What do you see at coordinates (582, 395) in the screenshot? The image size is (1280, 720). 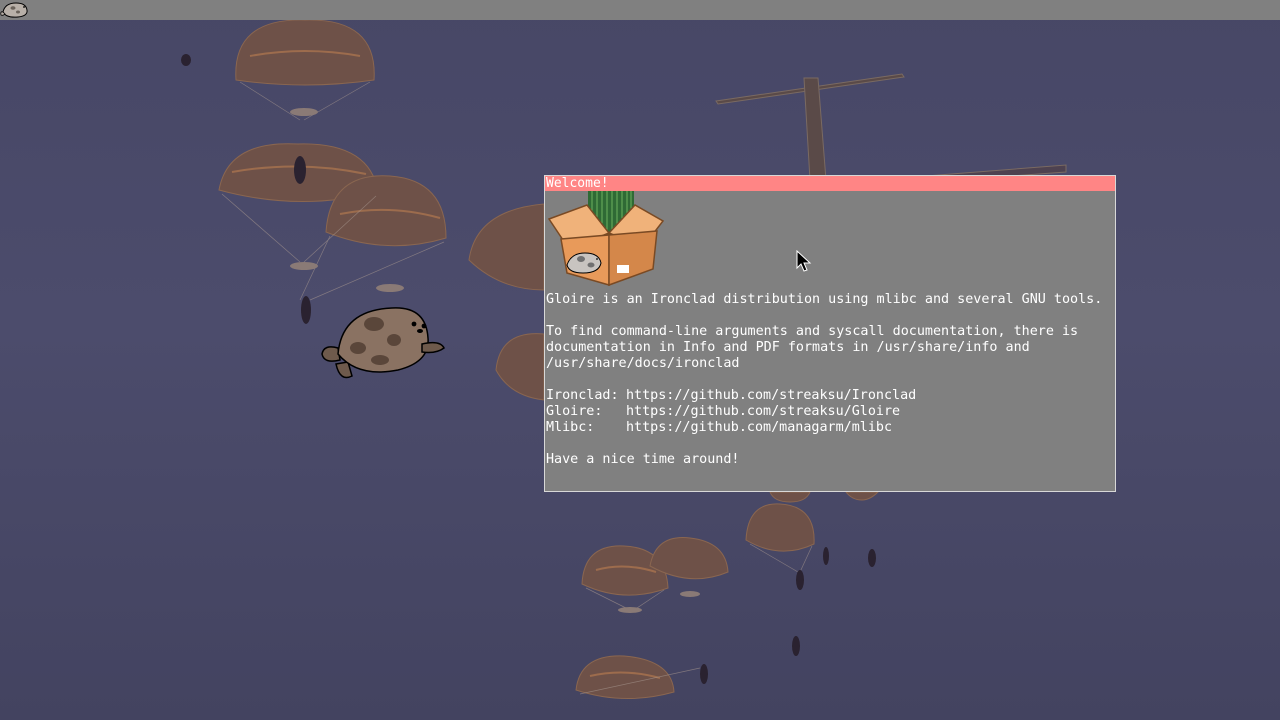 I see `link-label: Ironclad:` at bounding box center [582, 395].